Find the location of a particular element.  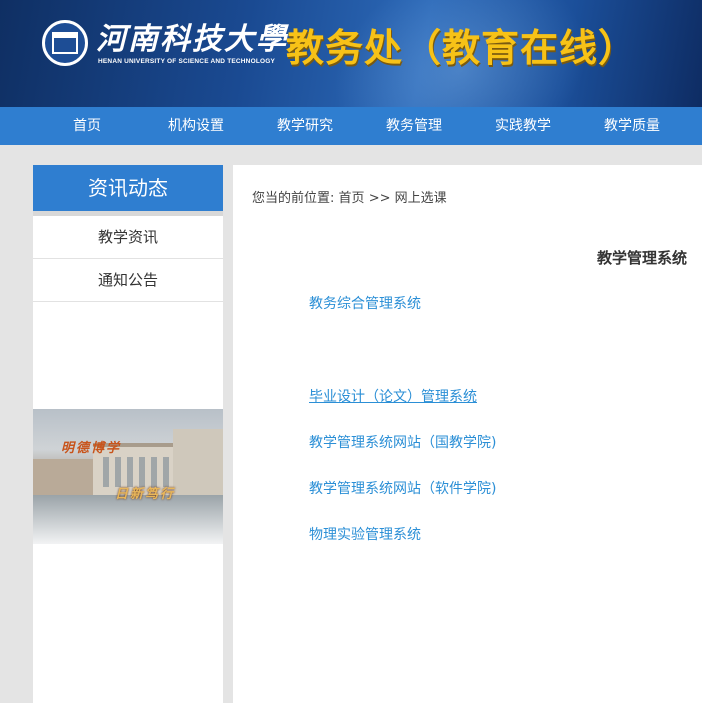

banner-motto-line1: 明德博学 is located at coordinates (91, 448).